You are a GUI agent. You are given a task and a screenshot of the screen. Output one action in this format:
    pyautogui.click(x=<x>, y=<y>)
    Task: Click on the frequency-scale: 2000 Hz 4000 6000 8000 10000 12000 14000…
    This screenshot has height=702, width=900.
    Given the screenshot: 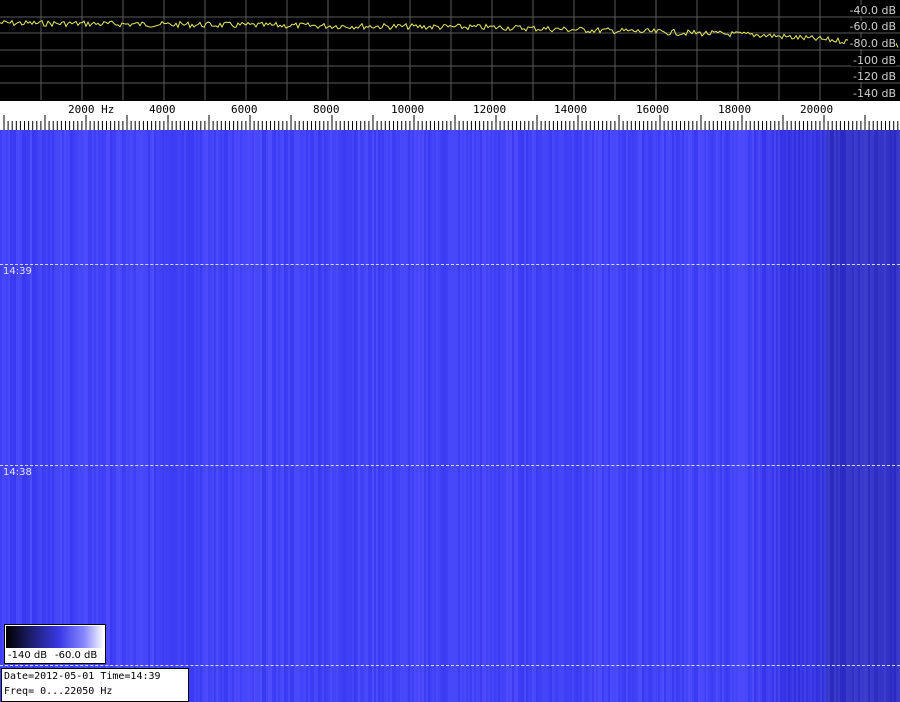 What is the action you would take?
    pyautogui.click(x=450, y=115)
    